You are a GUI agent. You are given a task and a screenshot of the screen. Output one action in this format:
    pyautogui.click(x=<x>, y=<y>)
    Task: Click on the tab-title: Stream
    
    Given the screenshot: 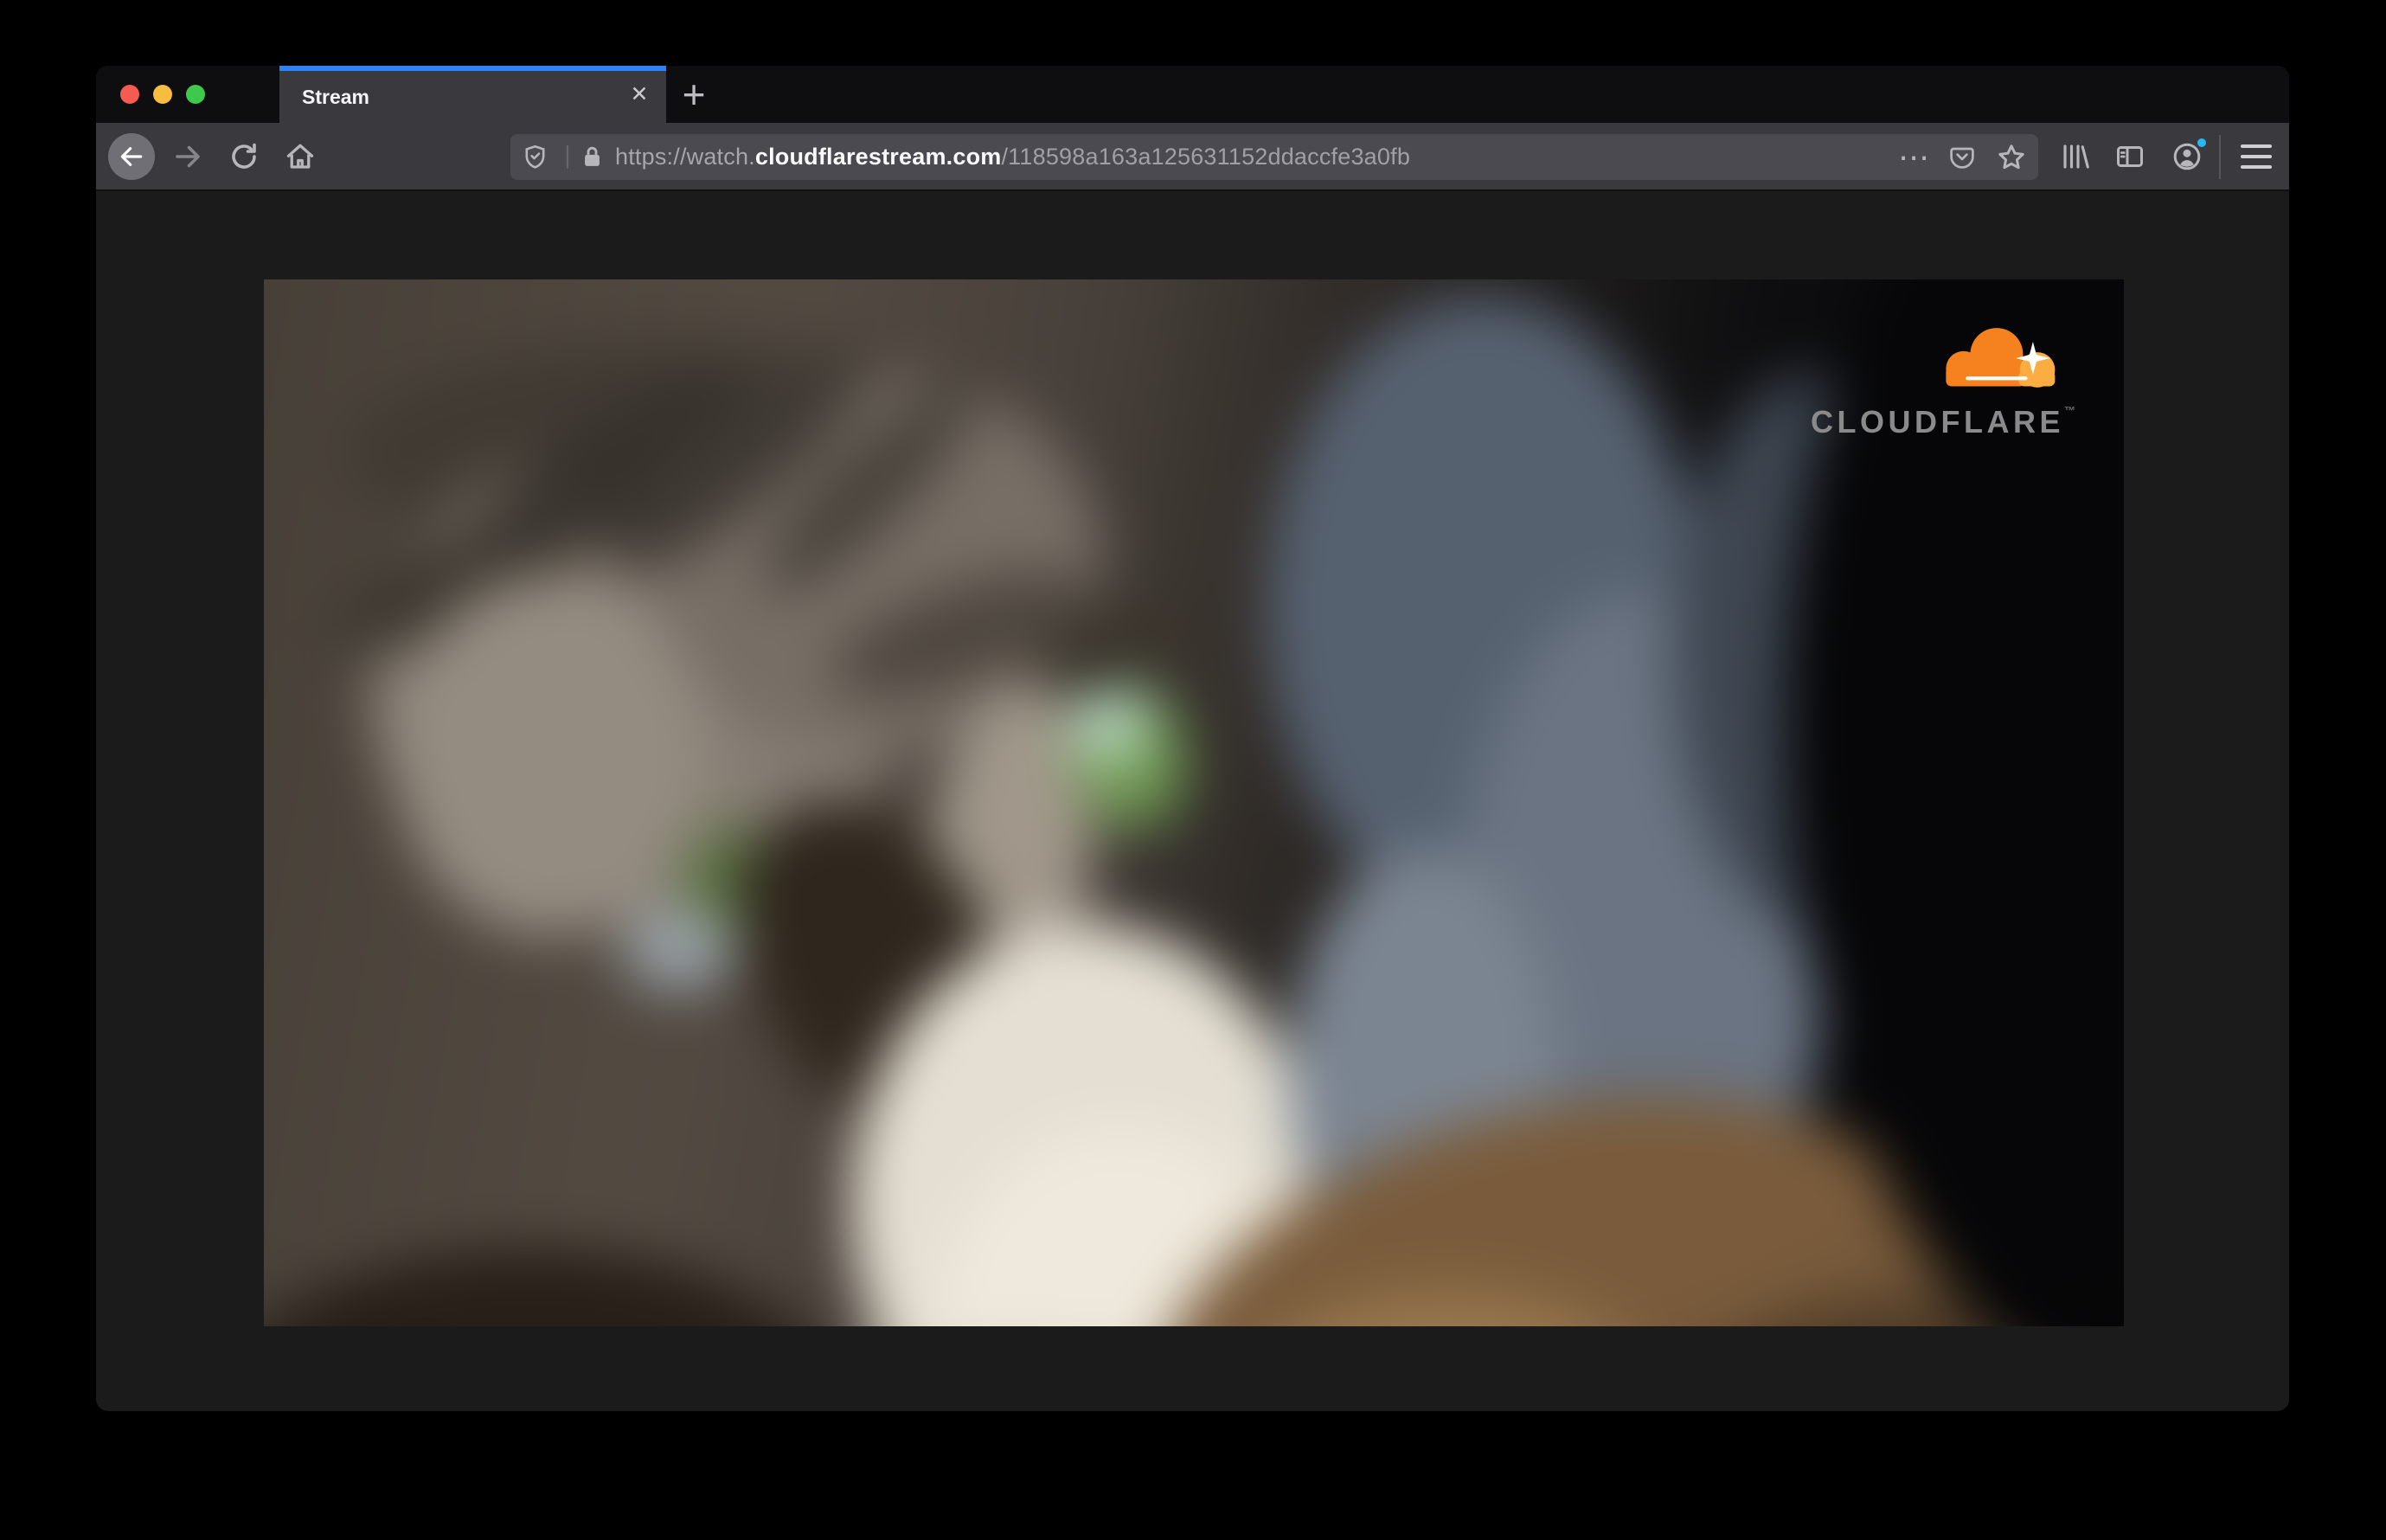 What is the action you would take?
    pyautogui.click(x=335, y=97)
    